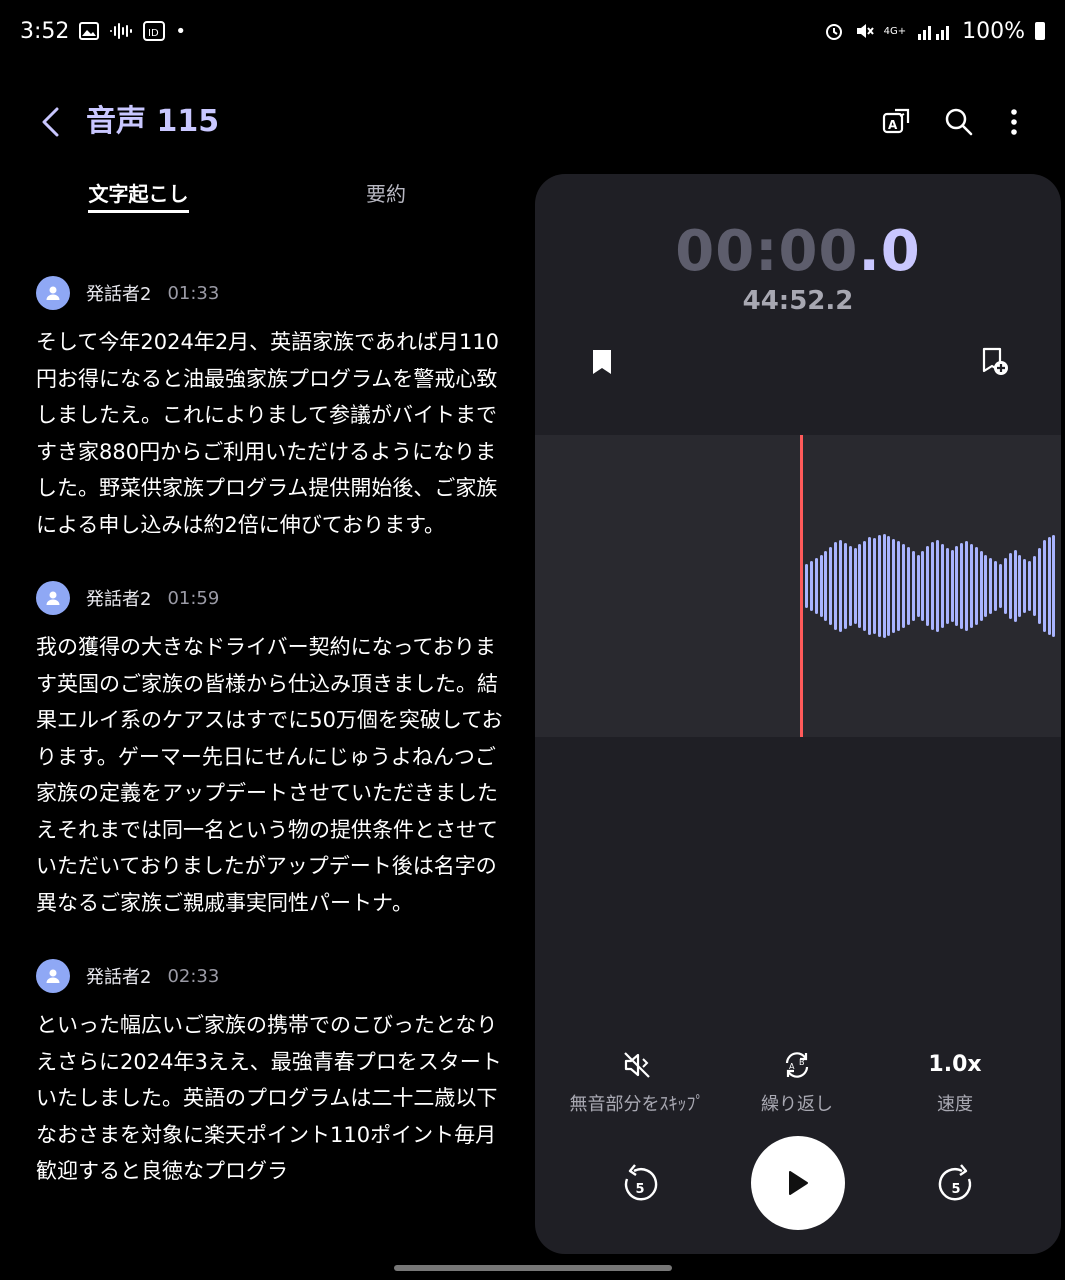 The width and height of the screenshot is (1065, 1280). Describe the element at coordinates (864, 31) in the screenshot. I see `mute-icon` at that location.